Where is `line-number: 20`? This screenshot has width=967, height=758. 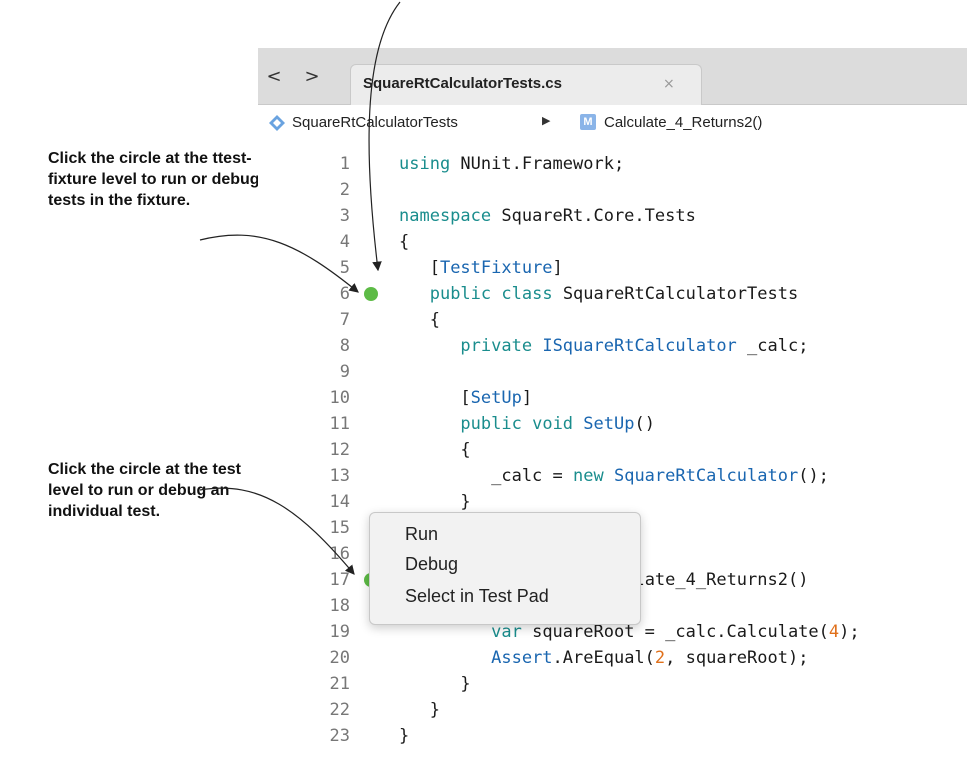 line-number: 20 is located at coordinates (339, 658).